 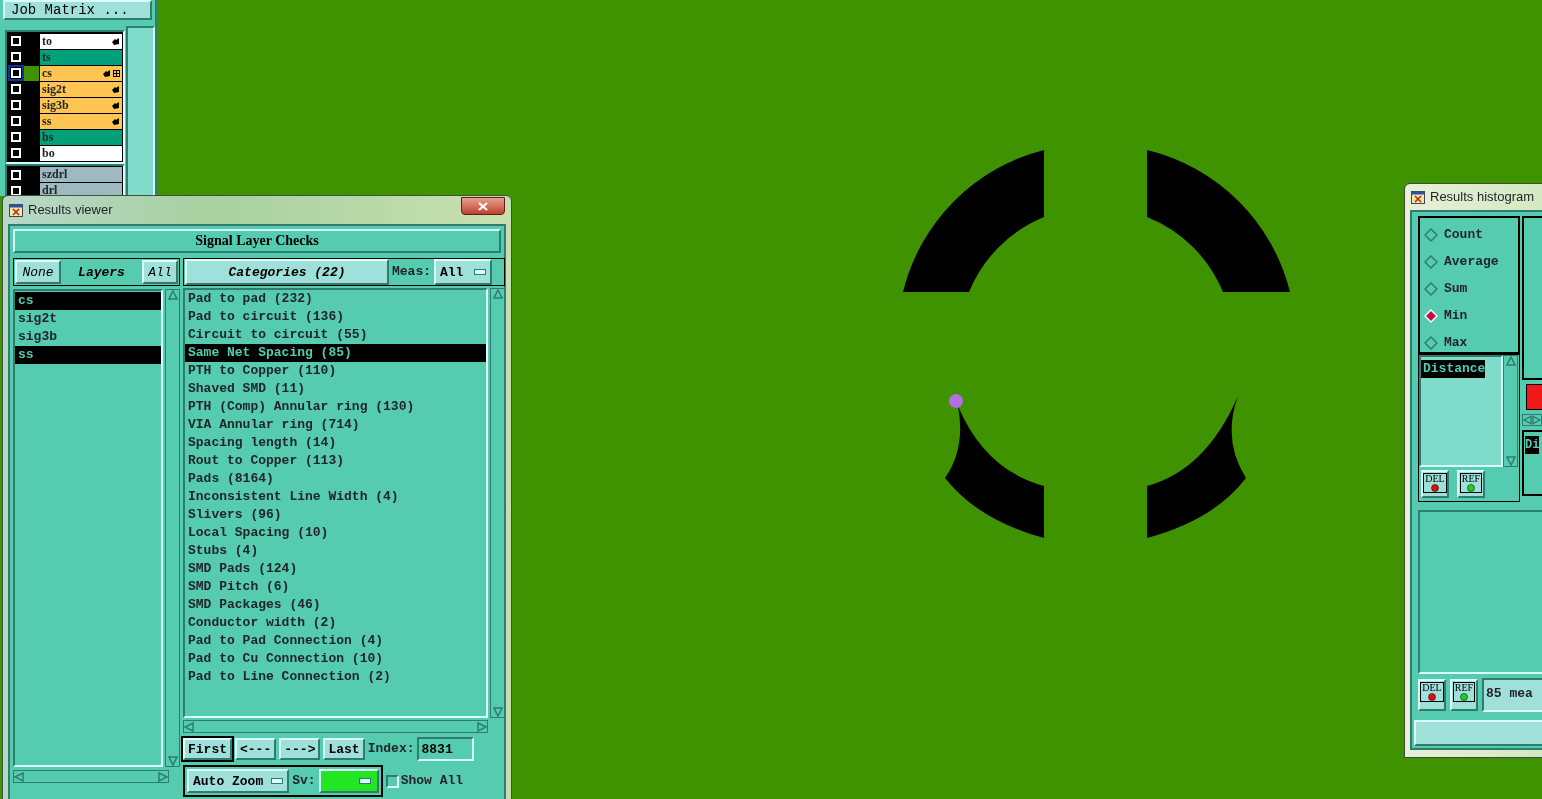 I want to click on category-list-item: Stubs (4), so click(x=335, y=551).